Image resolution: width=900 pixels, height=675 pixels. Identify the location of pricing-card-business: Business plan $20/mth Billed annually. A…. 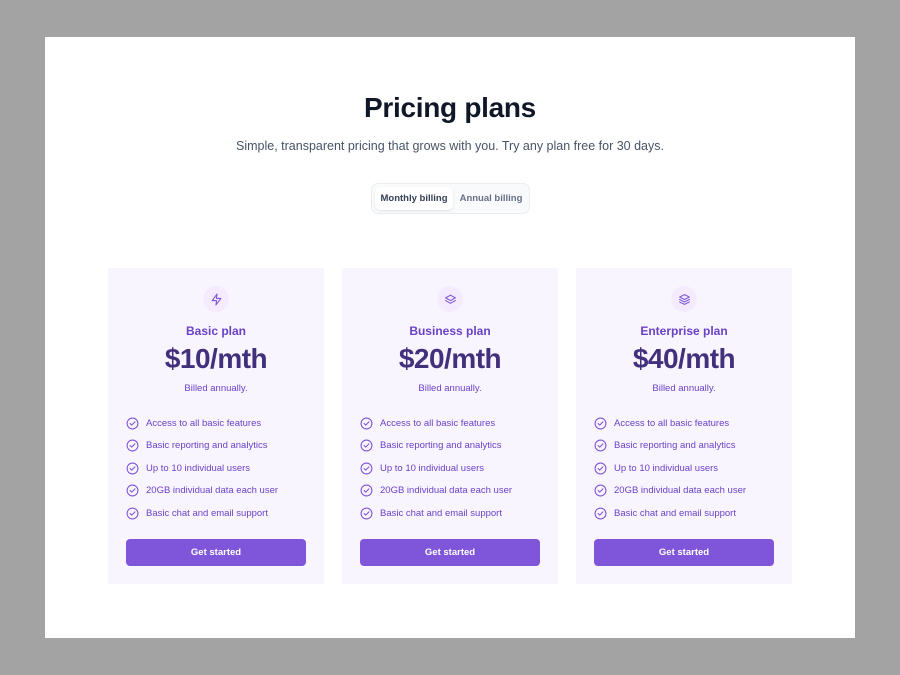
(450, 426).